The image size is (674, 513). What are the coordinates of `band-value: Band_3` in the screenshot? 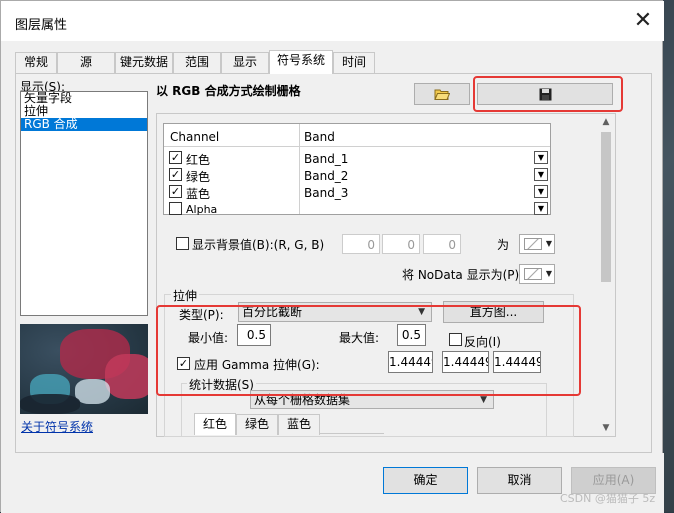 It's located at (326, 193).